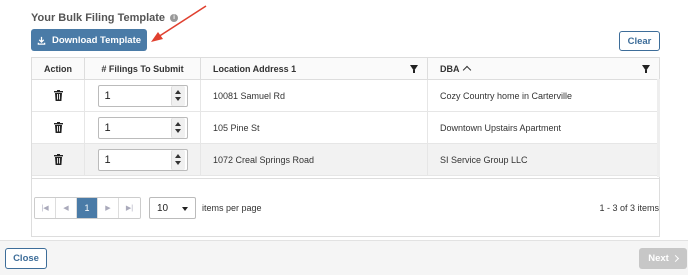 This screenshot has height=275, width=688. What do you see at coordinates (314, 127) in the screenshot?
I see `address-cell: 105 Pine St` at bounding box center [314, 127].